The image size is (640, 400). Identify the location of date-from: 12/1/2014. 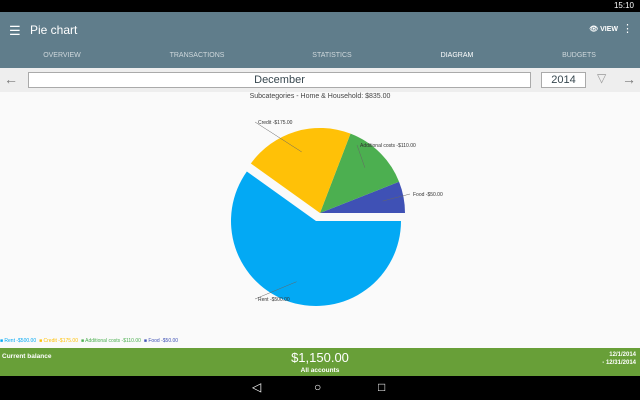
(622, 355).